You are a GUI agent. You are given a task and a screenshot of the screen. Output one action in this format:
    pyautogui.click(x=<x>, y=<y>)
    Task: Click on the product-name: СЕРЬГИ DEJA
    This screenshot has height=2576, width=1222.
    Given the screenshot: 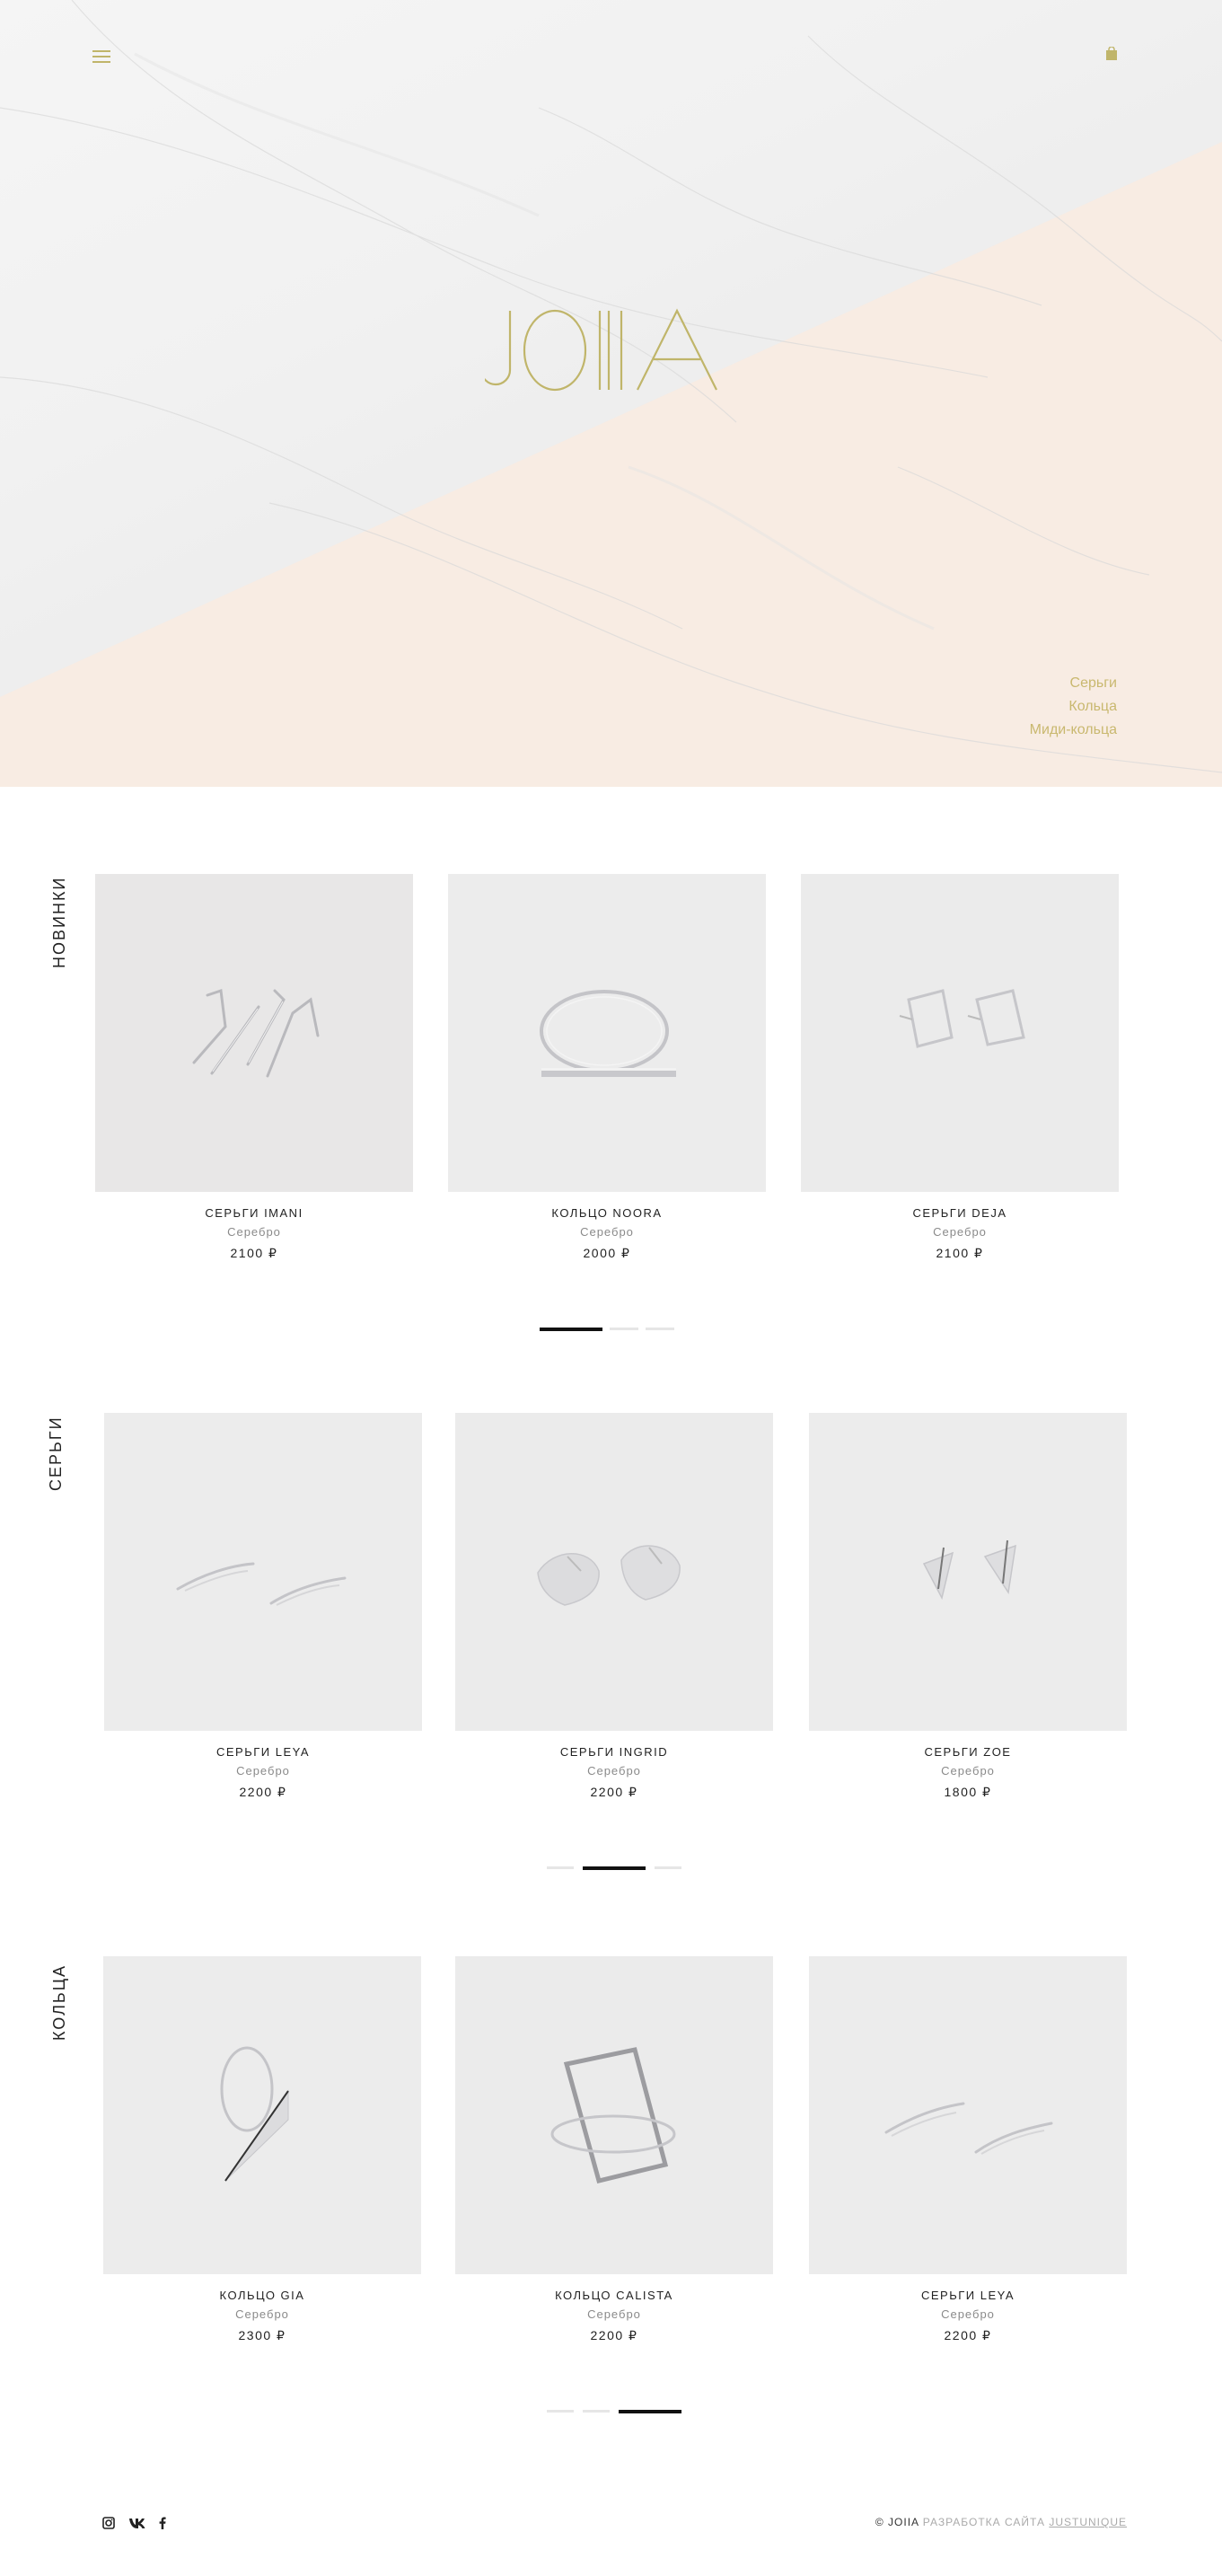 What is the action you would take?
    pyautogui.click(x=959, y=1213)
    